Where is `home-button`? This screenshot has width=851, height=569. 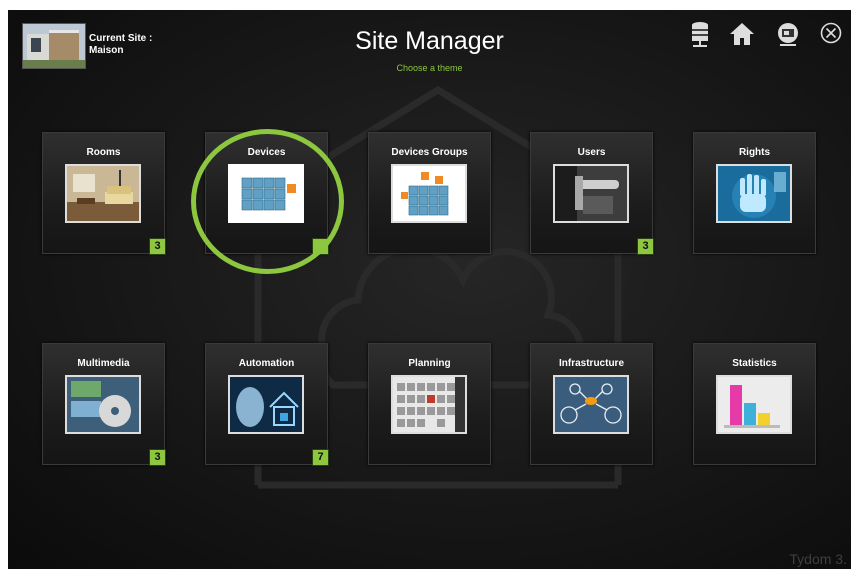 home-button is located at coordinates (742, 35).